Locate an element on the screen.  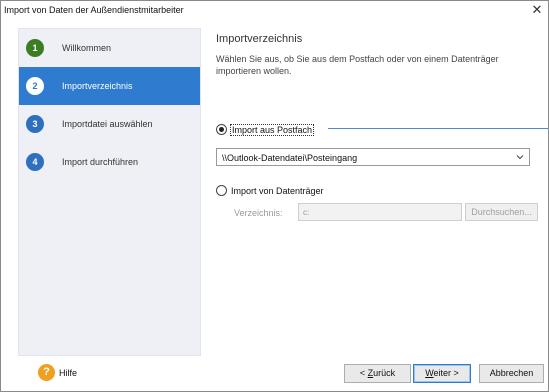
mailbox-radio-label: Import aus Postfach is located at coordinates (272, 130).